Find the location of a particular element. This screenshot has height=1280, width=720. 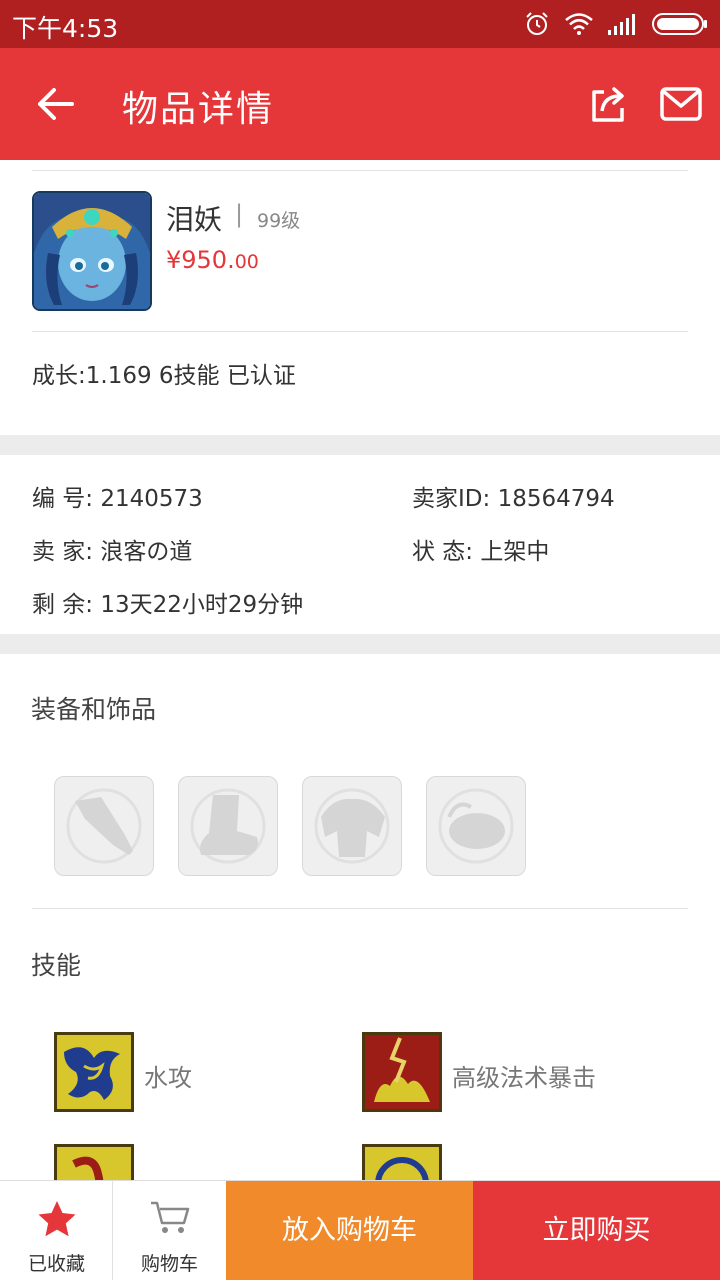

cart-icon is located at coordinates (170, 1217).